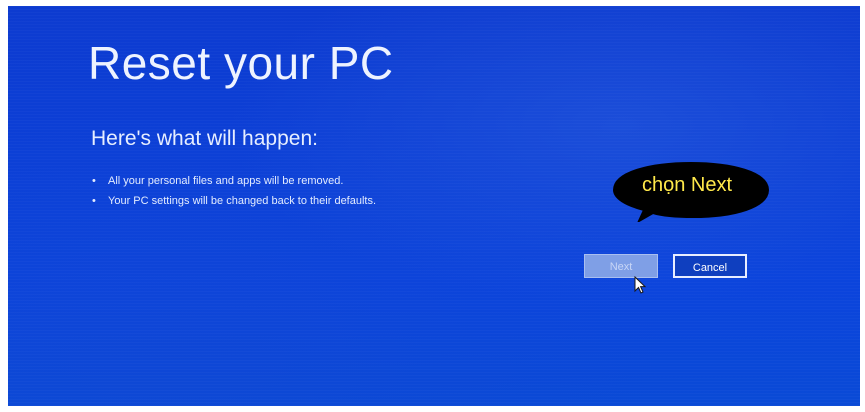  What do you see at coordinates (241, 63) in the screenshot?
I see `page-title: Reset your PC` at bounding box center [241, 63].